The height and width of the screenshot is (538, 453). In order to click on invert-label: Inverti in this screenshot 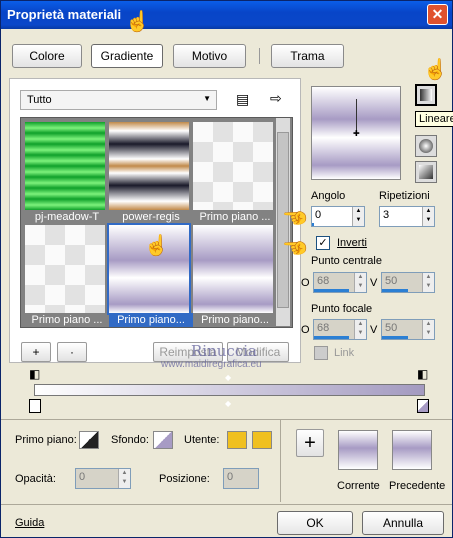, I will do `click(352, 243)`.